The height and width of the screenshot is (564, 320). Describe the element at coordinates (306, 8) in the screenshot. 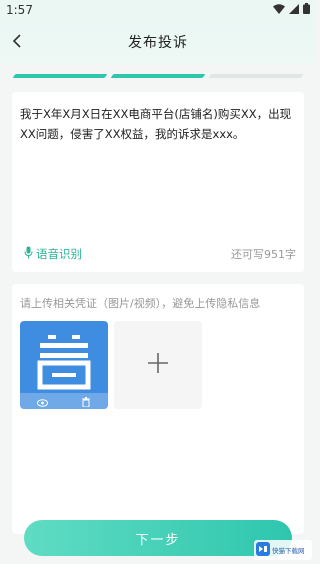

I see `battery-icon` at that location.